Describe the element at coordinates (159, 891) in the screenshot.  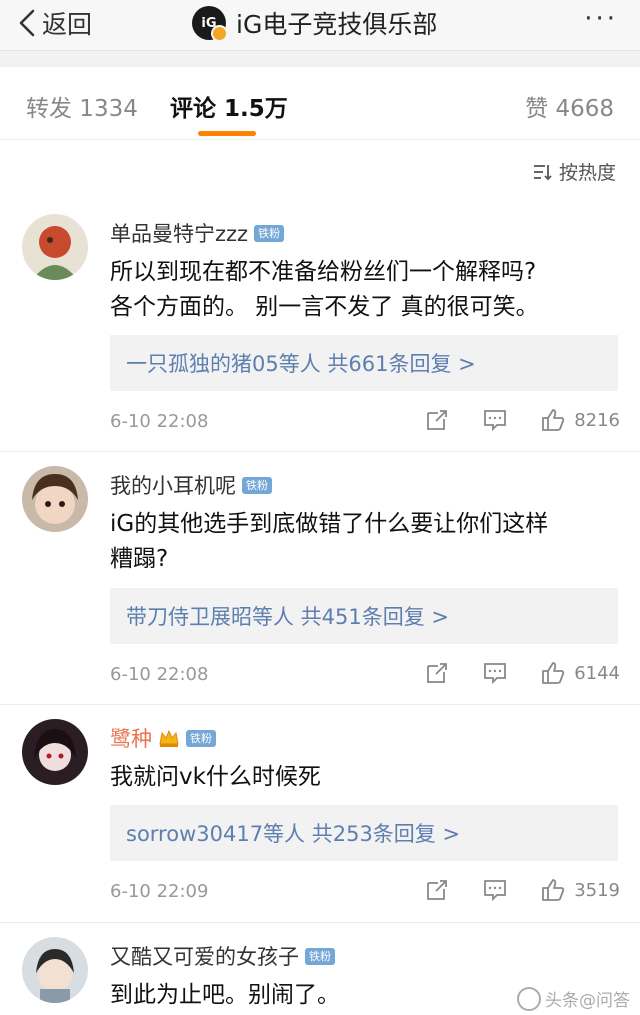
I see `timestamp: 6-10 22:09` at that location.